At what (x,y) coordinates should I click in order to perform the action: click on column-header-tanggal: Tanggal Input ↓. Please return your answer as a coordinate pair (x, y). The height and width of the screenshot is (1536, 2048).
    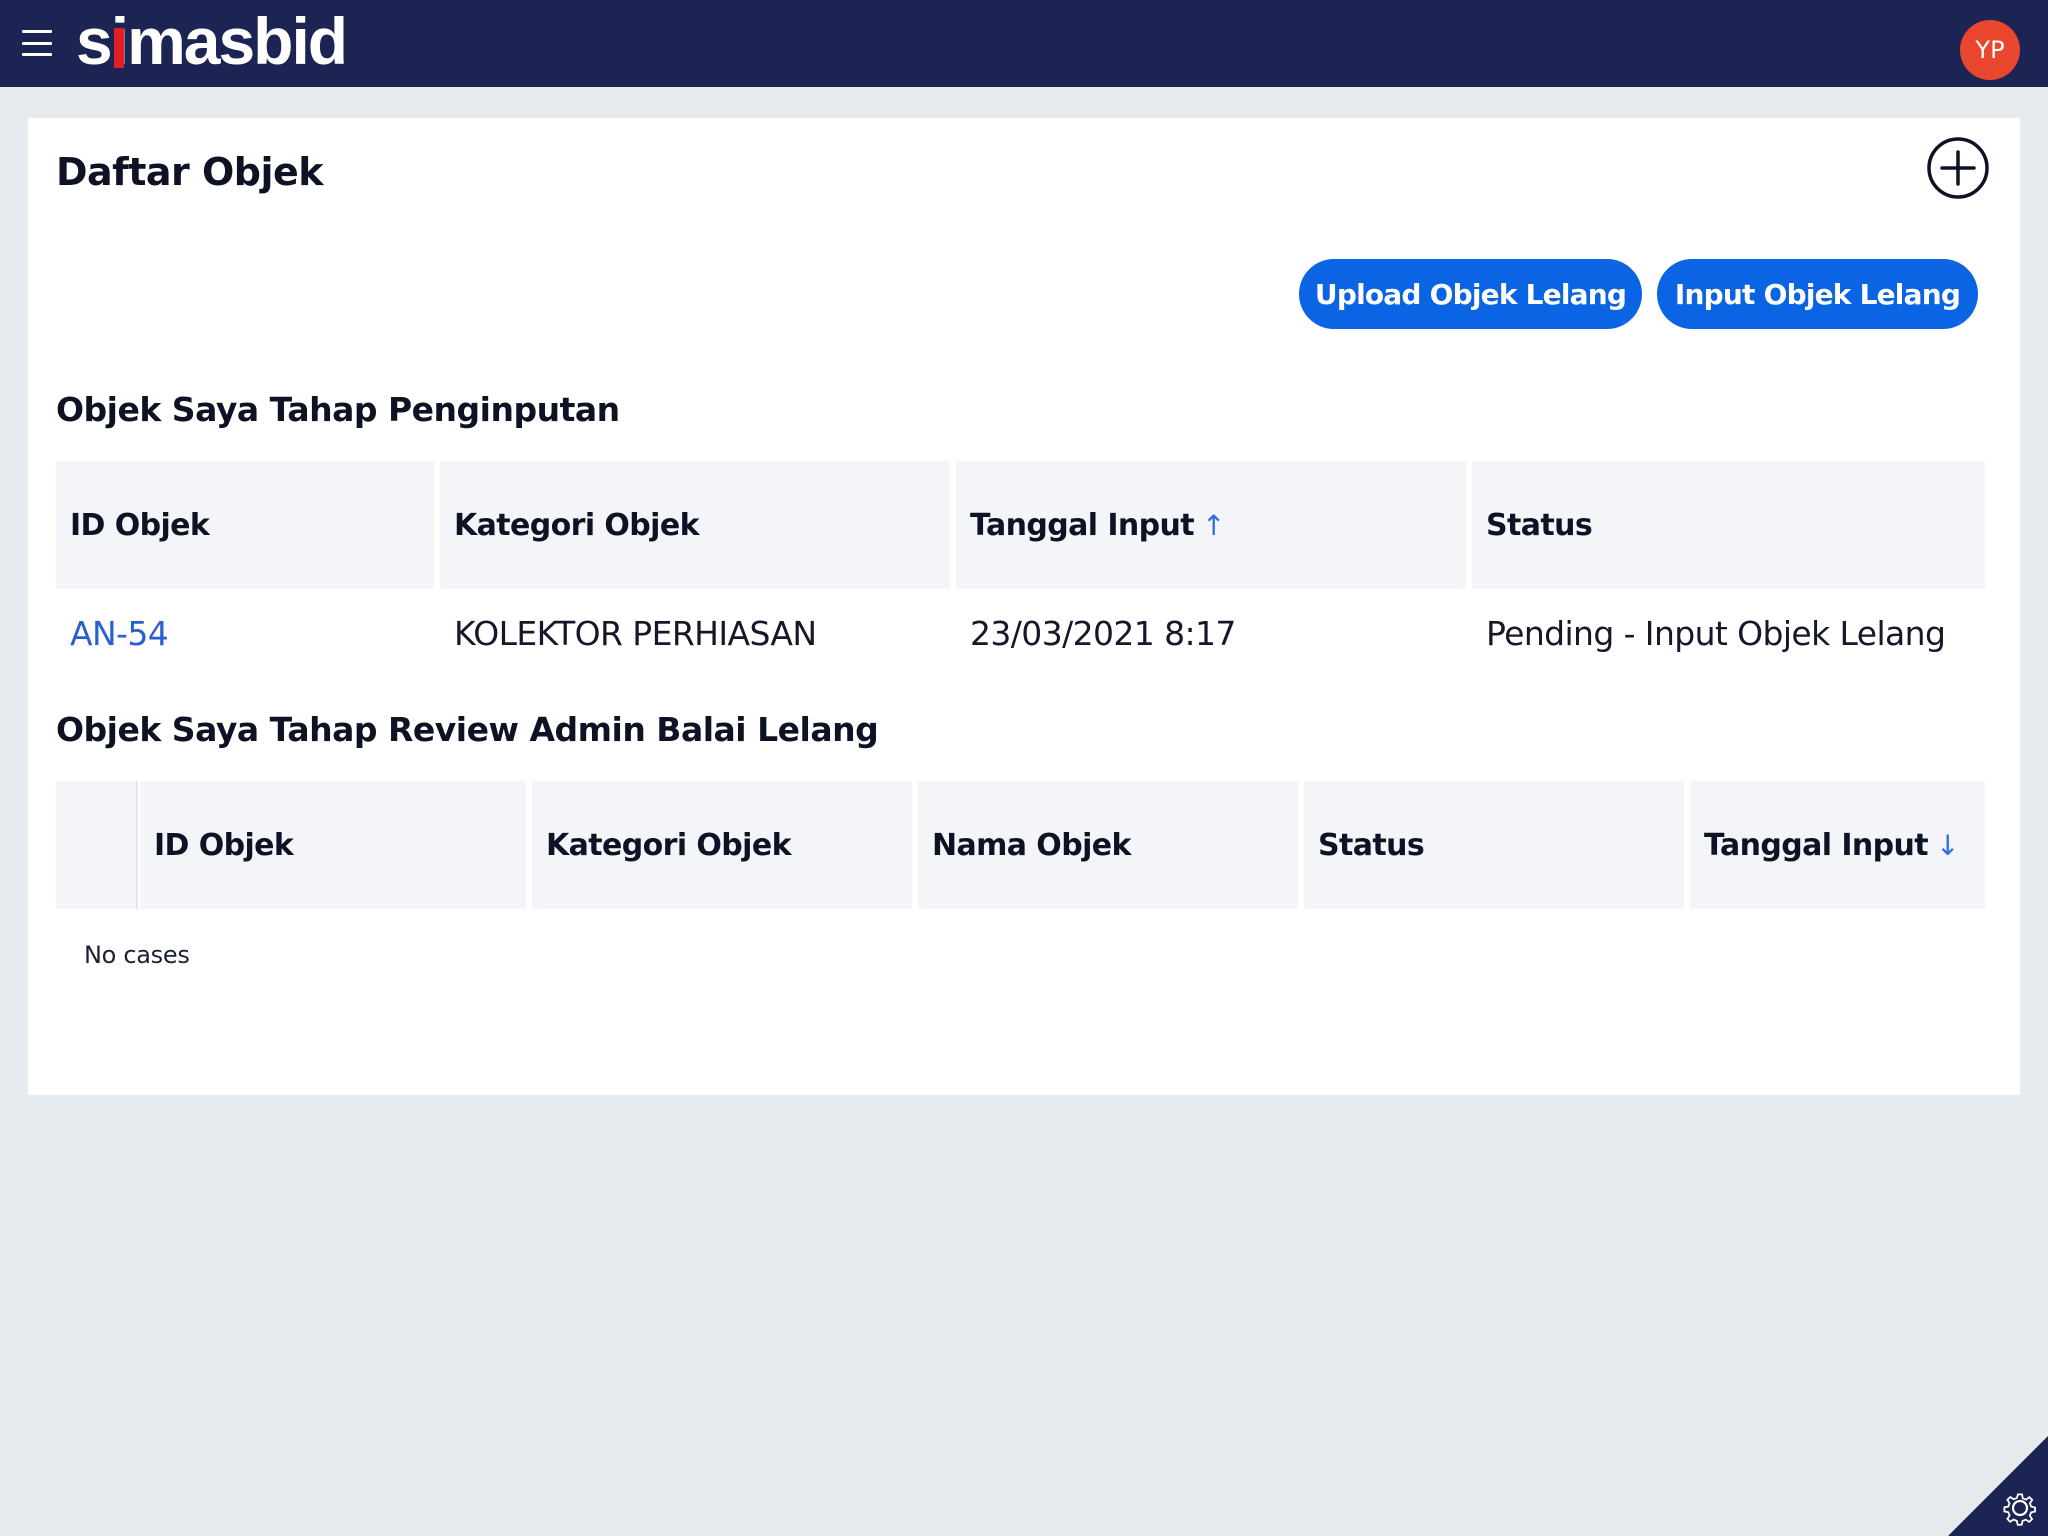
    Looking at the image, I should click on (1837, 845).